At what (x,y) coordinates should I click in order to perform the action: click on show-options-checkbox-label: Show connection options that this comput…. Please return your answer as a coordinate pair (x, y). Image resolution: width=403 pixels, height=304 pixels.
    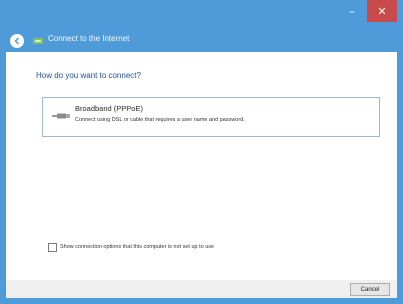
    Looking at the image, I should click on (137, 247).